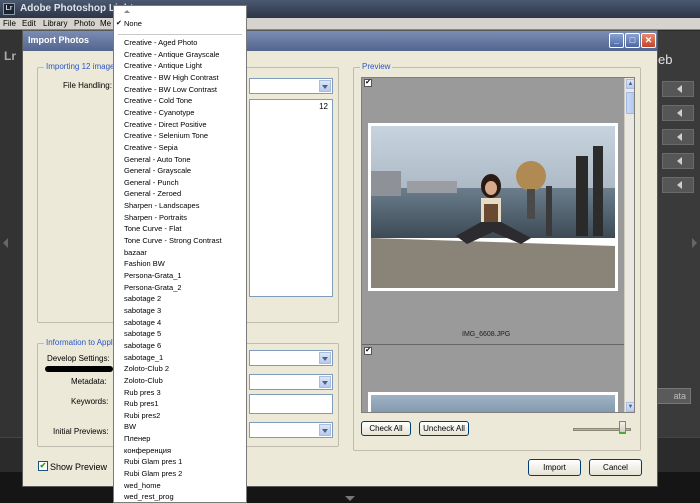 This screenshot has height=503, width=700. What do you see at coordinates (291, 404) in the screenshot?
I see `keywords-input` at bounding box center [291, 404].